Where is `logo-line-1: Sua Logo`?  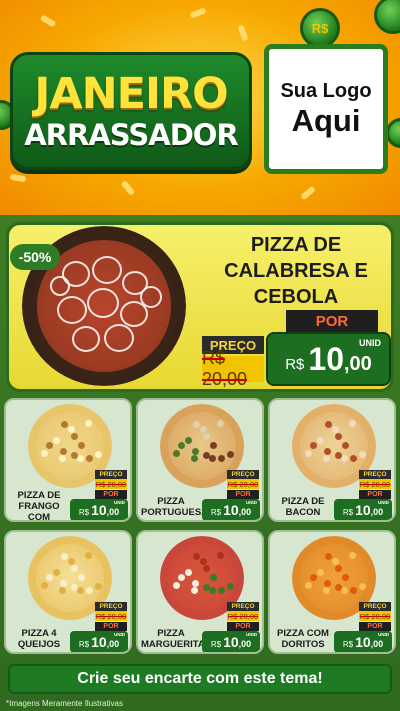 logo-line-1: Sua Logo is located at coordinates (326, 91).